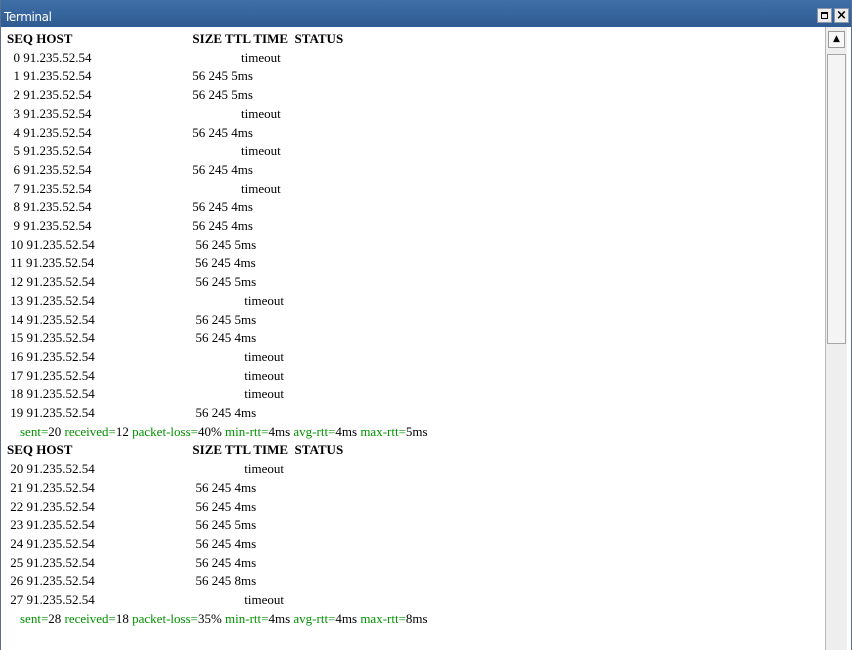  What do you see at coordinates (145, 469) in the screenshot?
I see `ping-result-line: 20 91.235.52.54 timeout` at bounding box center [145, 469].